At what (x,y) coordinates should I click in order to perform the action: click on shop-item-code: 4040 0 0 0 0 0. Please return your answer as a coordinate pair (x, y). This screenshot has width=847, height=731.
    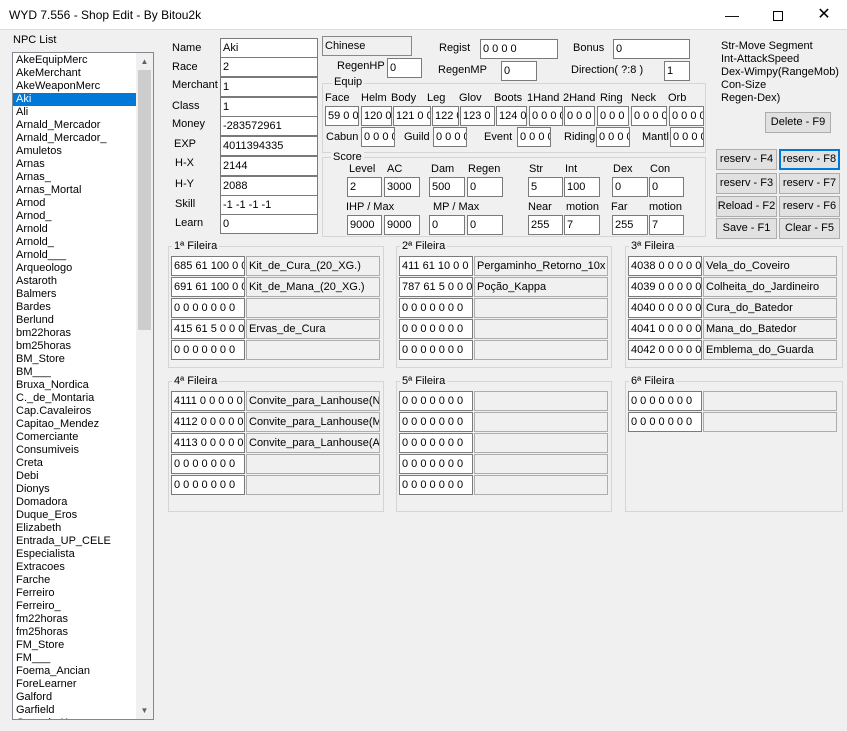
    Looking at the image, I should click on (665, 308).